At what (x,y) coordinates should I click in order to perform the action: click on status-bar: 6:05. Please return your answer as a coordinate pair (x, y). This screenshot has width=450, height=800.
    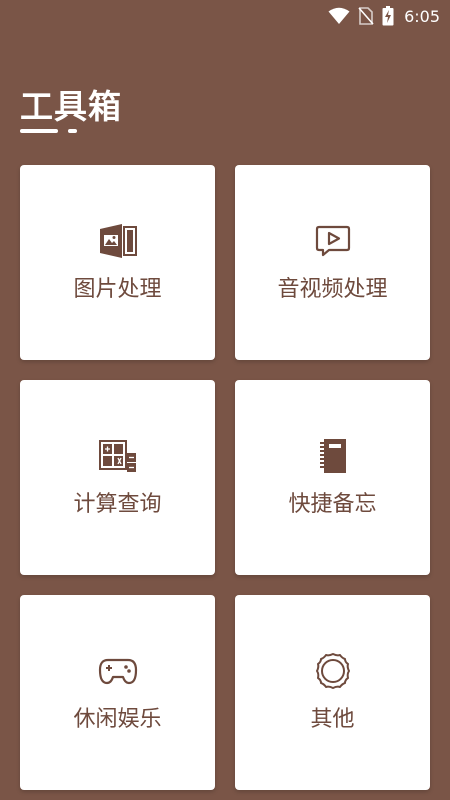
    Looking at the image, I should click on (225, 16).